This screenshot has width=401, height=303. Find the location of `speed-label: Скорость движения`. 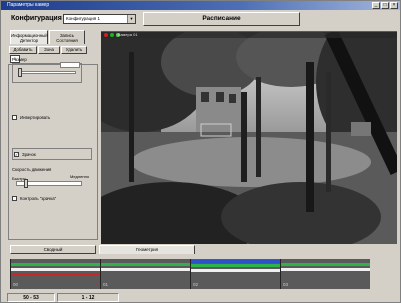

speed-label: Скорость движения is located at coordinates (32, 169).